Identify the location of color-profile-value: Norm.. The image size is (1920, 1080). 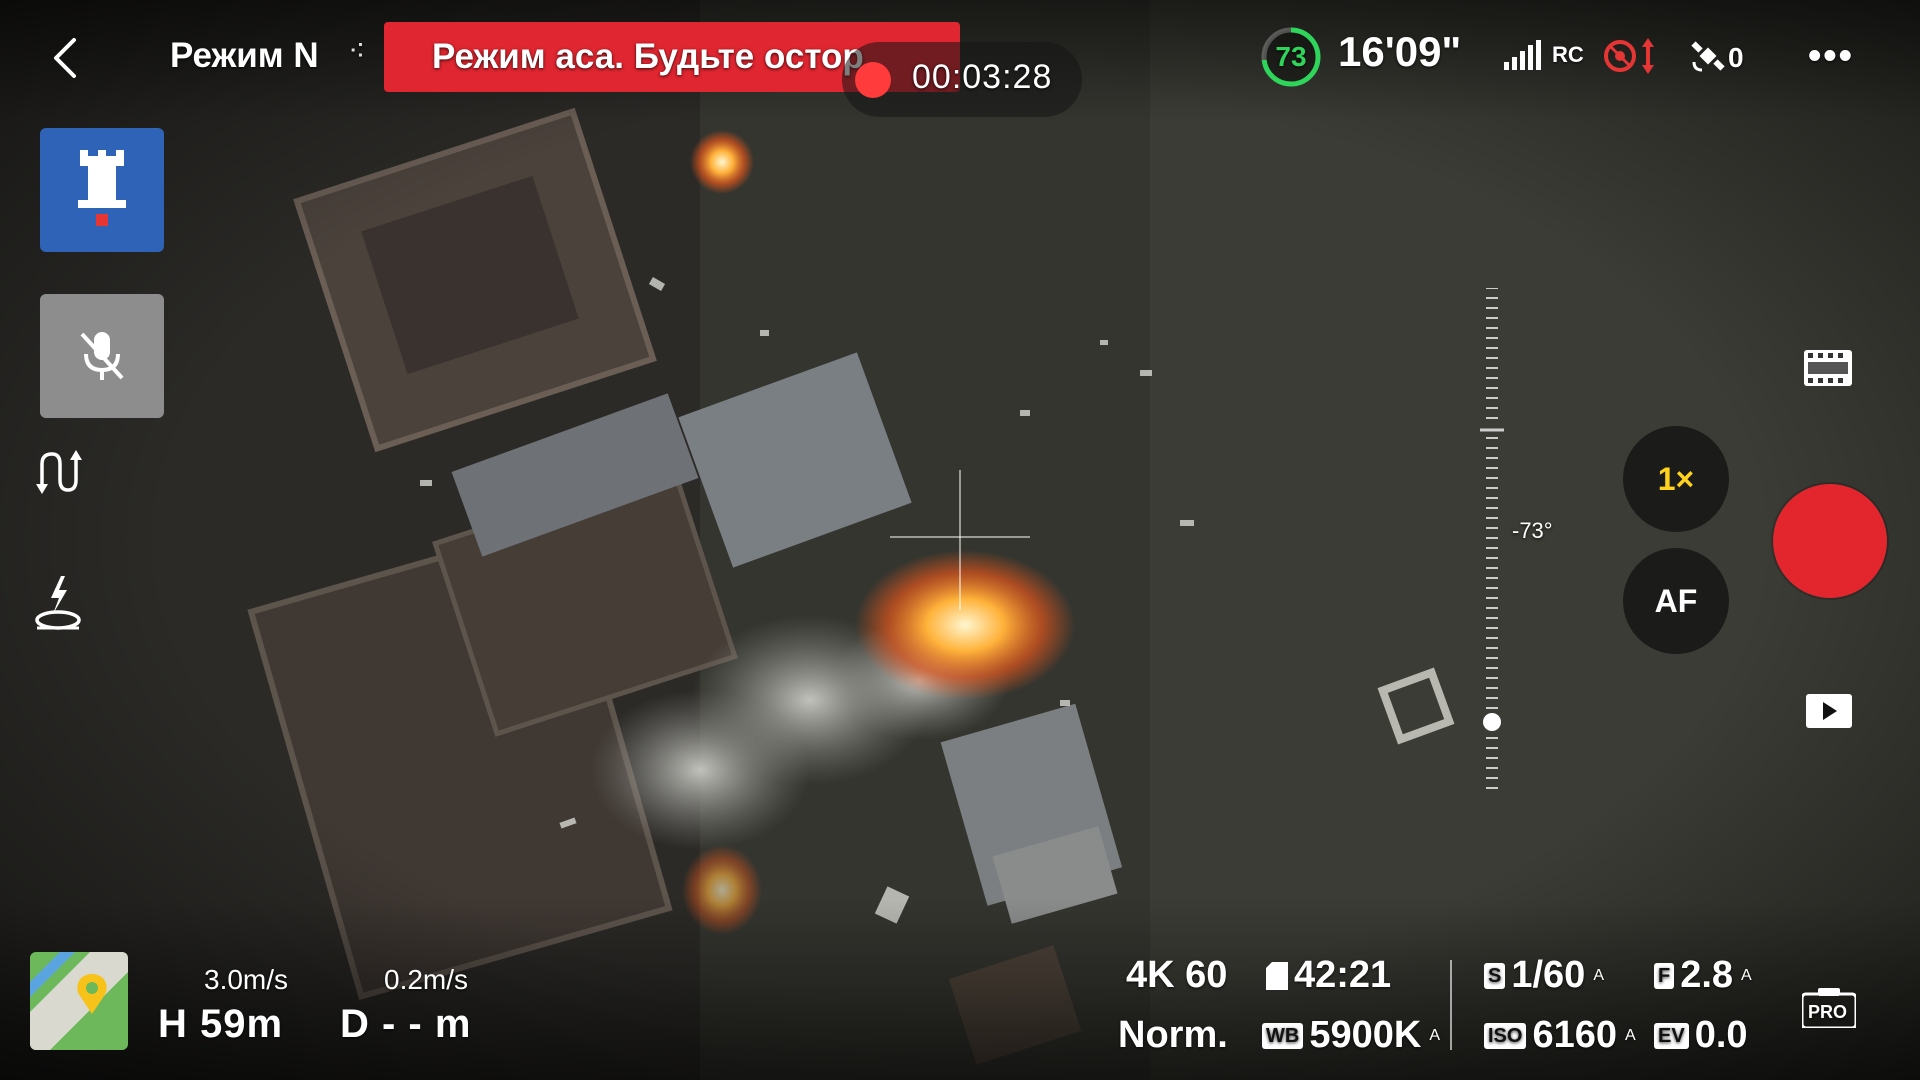
(1173, 1035).